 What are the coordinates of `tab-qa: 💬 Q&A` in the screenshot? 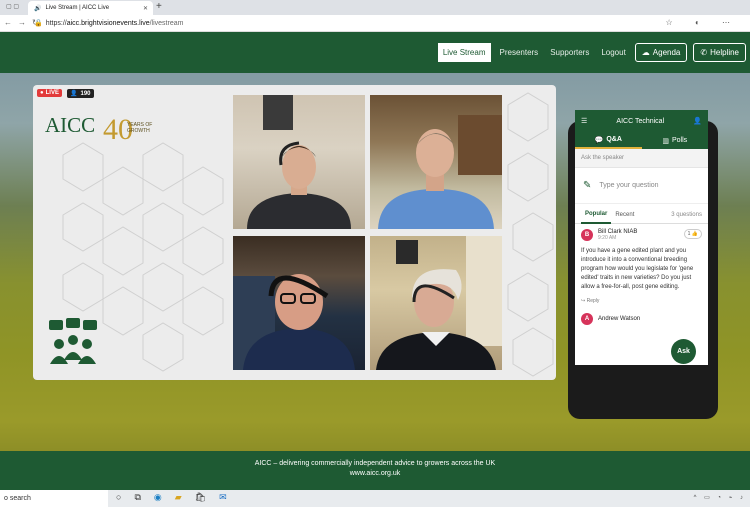 It's located at (608, 140).